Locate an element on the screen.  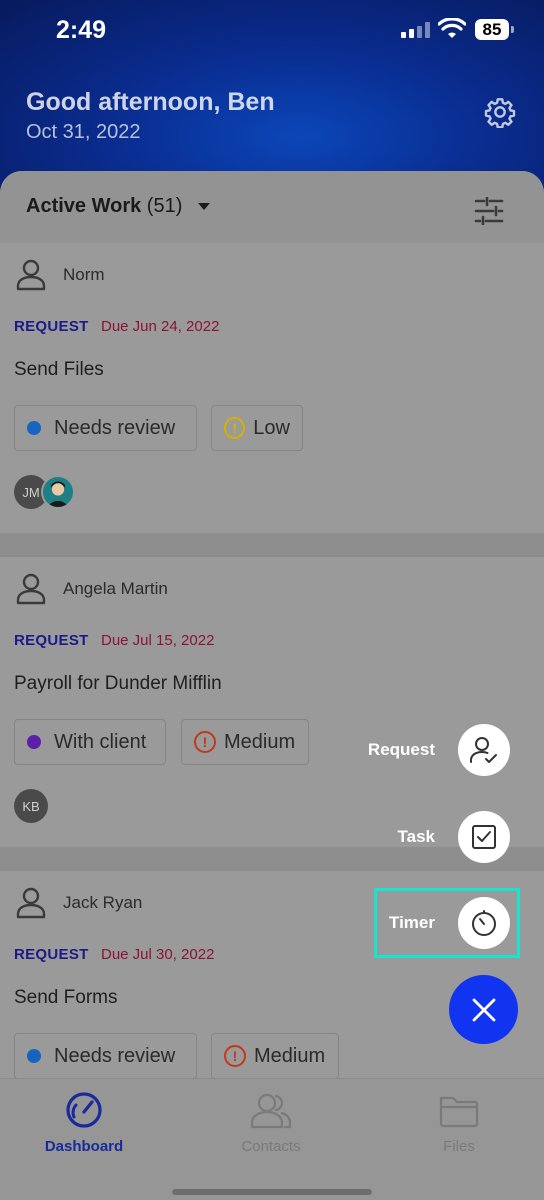
battery-tip is located at coordinates (512, 29).